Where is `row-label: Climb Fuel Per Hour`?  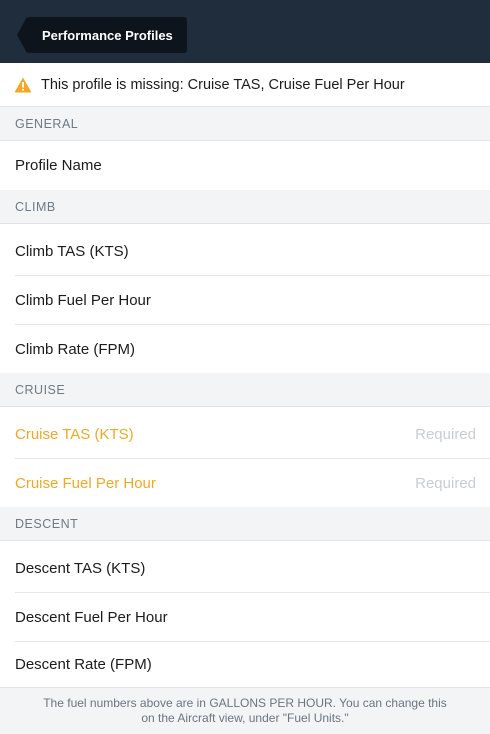 row-label: Climb Fuel Per Hour is located at coordinates (83, 300).